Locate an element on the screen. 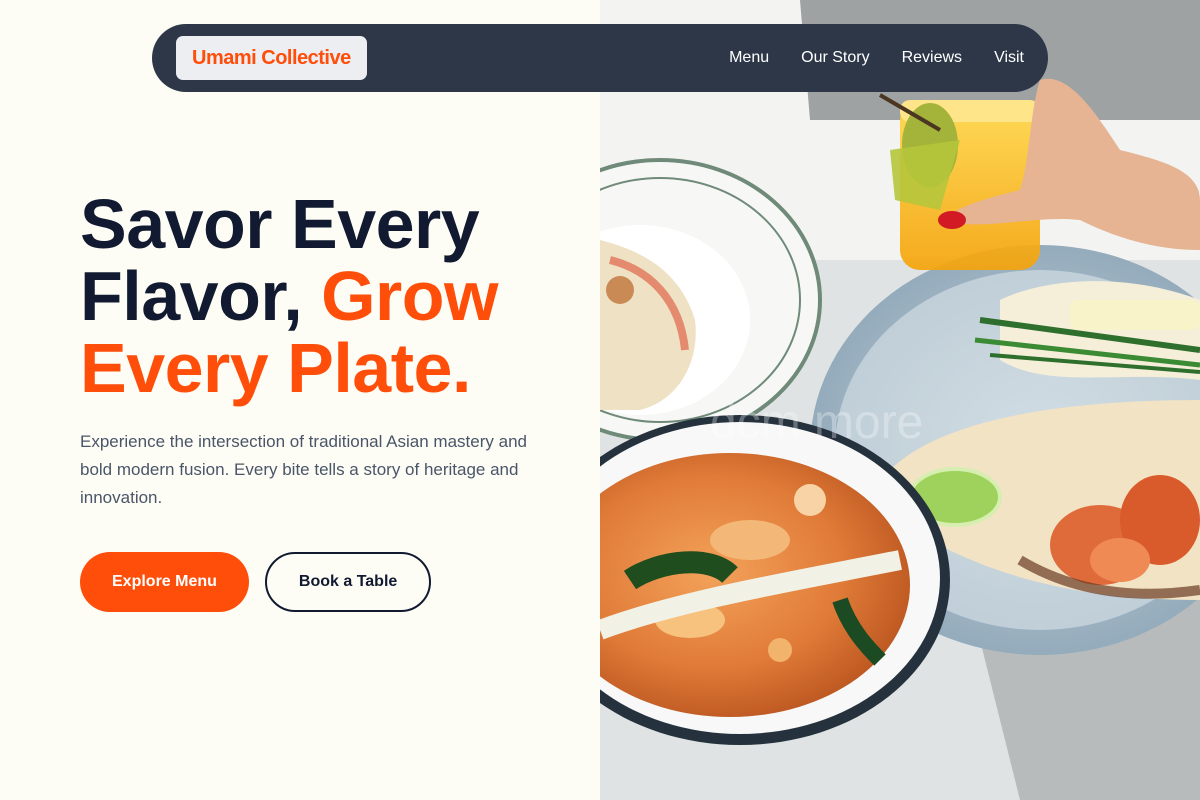  photo-watermark: dcm more is located at coordinates (816, 422).